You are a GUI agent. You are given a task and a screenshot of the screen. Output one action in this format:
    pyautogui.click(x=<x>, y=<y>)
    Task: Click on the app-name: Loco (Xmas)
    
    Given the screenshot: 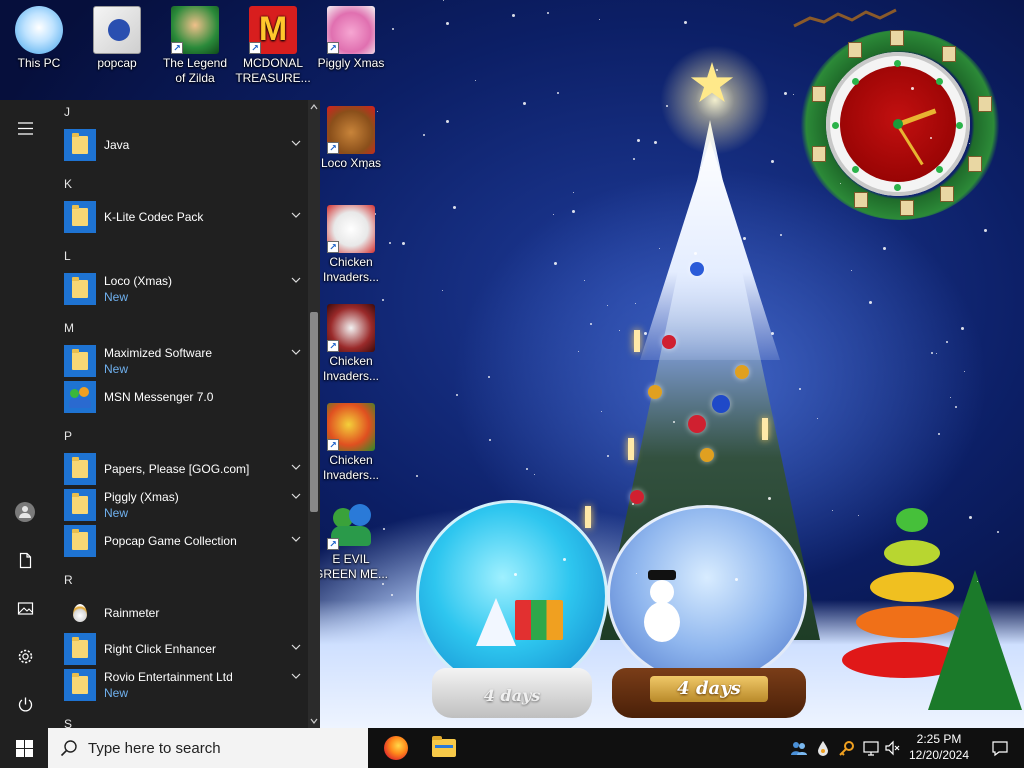 What is the action you would take?
    pyautogui.click(x=138, y=281)
    